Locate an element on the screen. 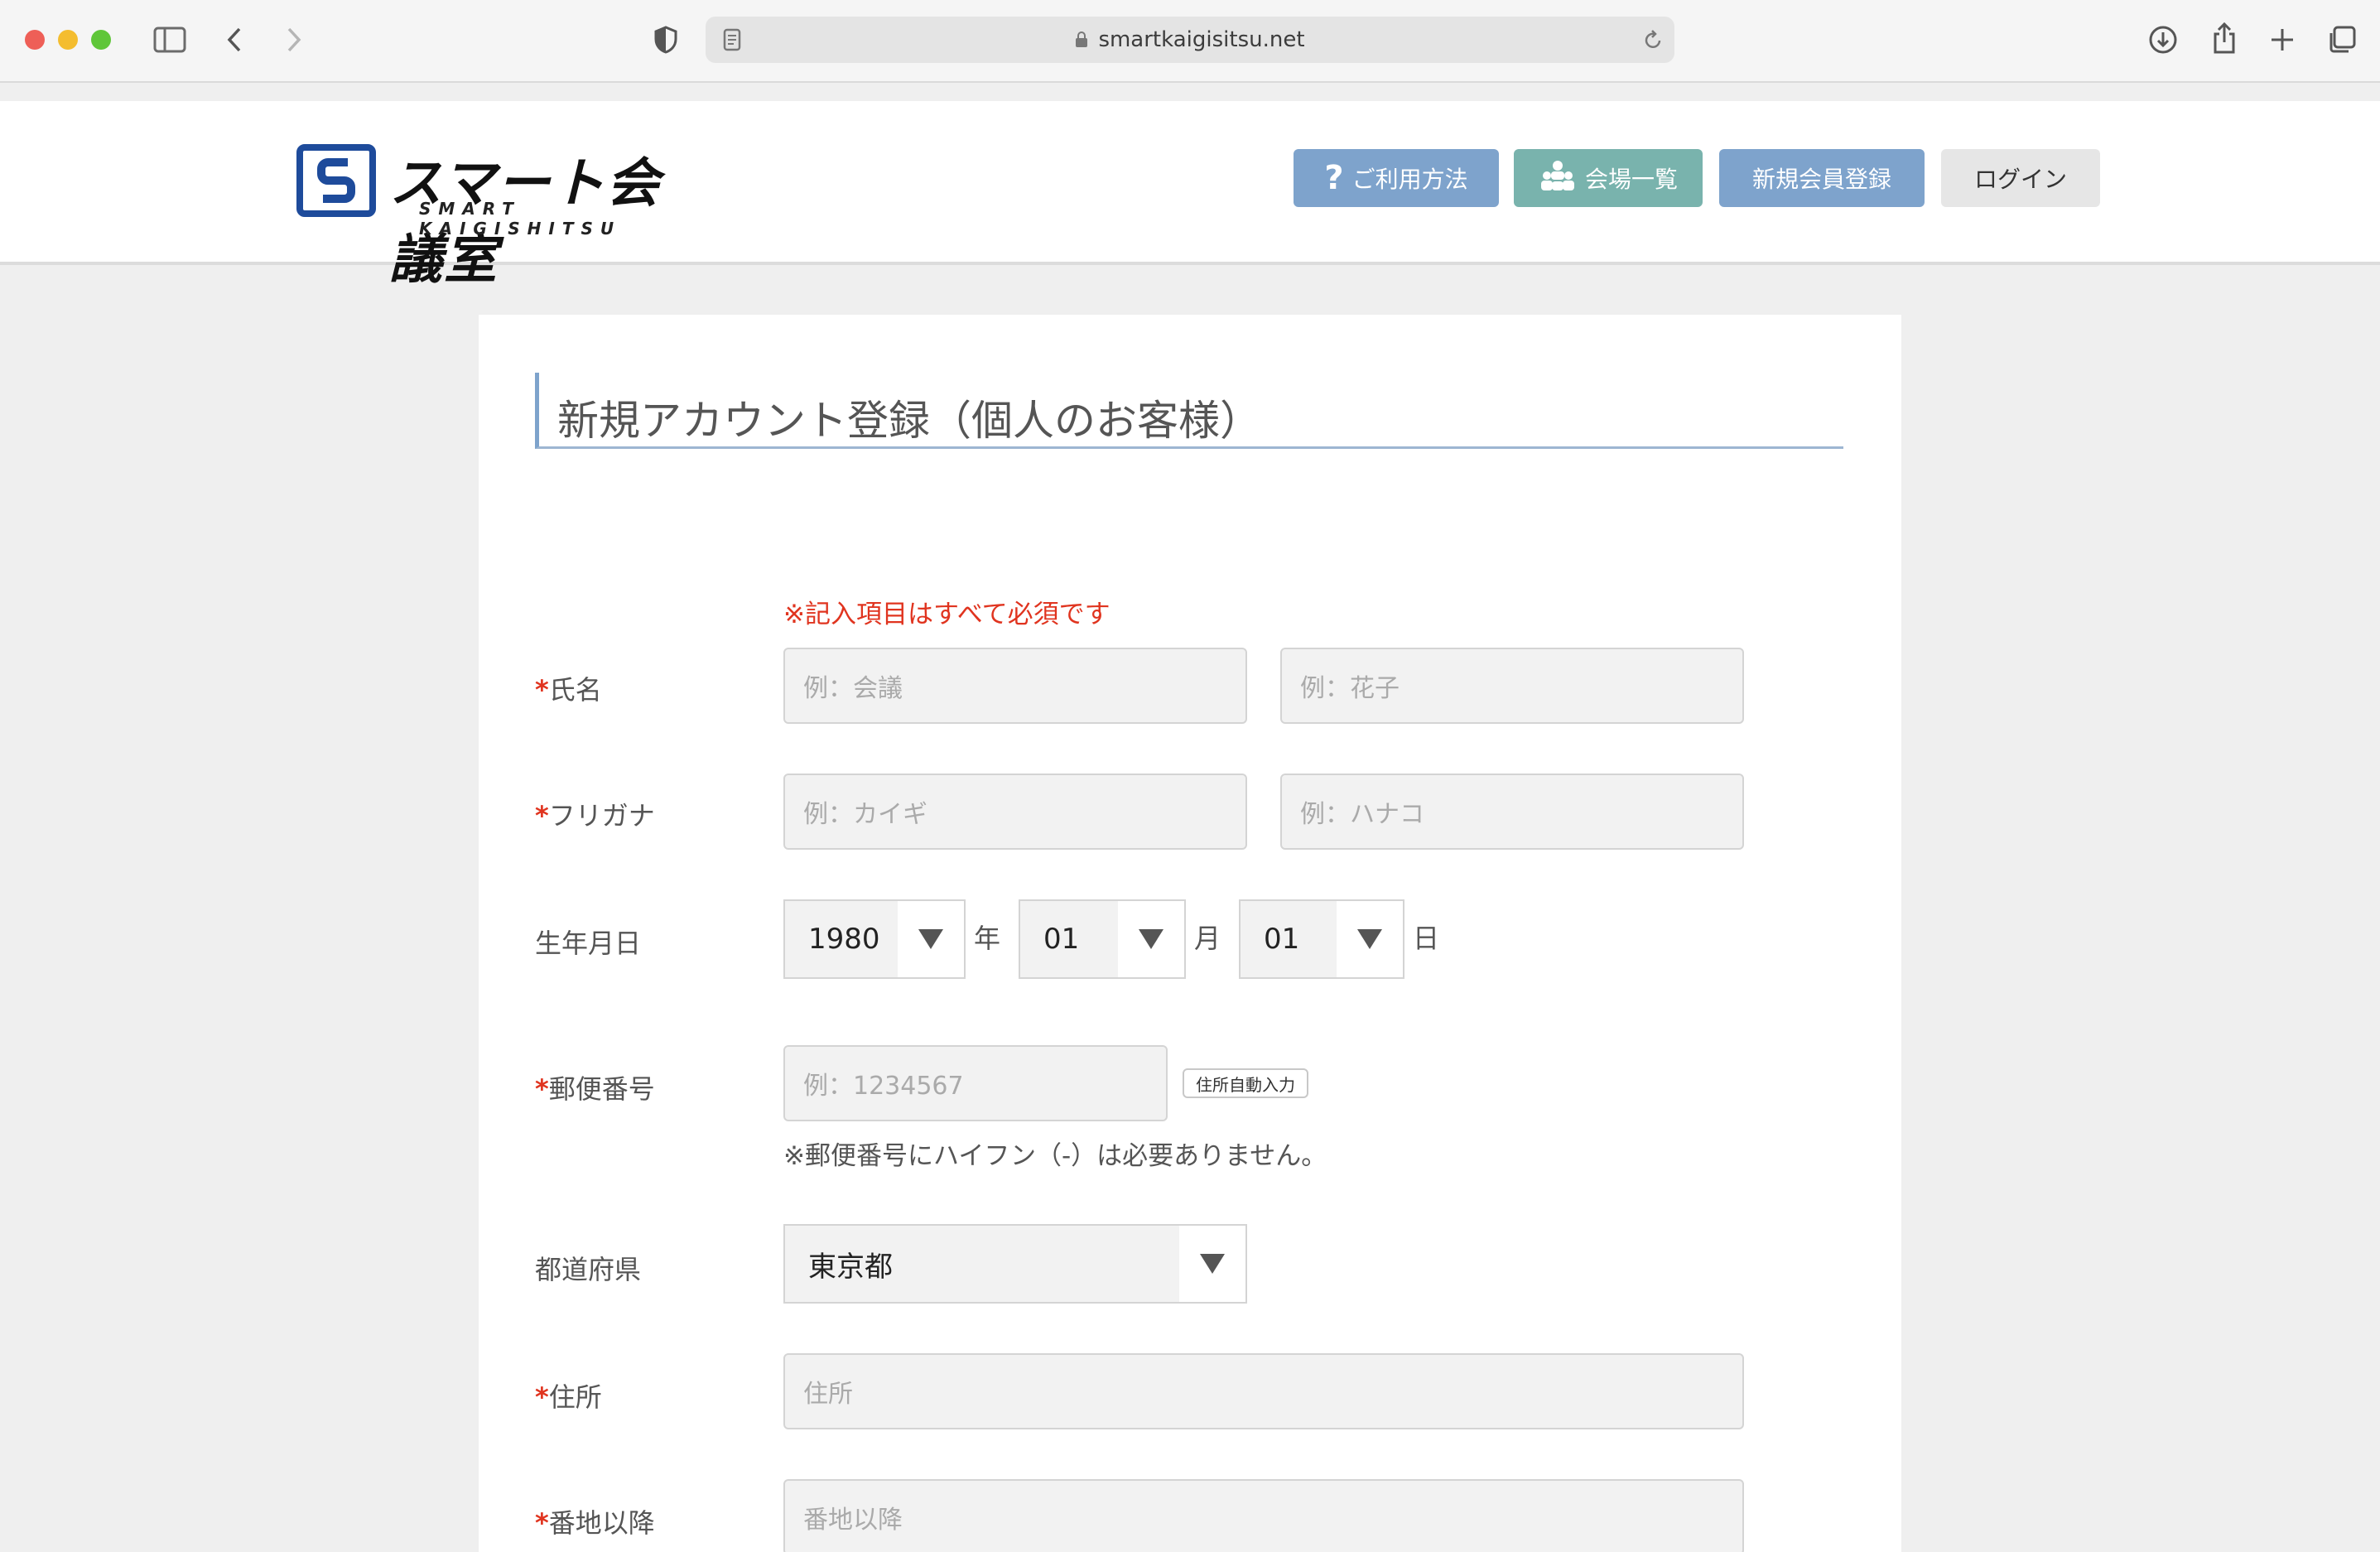  reload-icon is located at coordinates (1653, 40).